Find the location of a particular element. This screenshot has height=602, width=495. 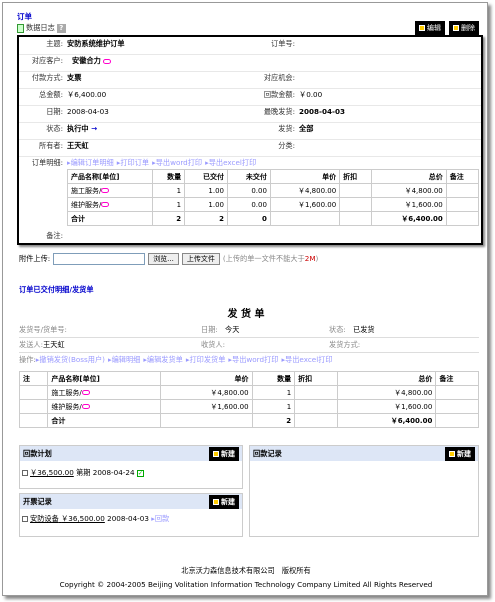

delivery-no-label: 发货号/货单号: is located at coordinates (43, 329).